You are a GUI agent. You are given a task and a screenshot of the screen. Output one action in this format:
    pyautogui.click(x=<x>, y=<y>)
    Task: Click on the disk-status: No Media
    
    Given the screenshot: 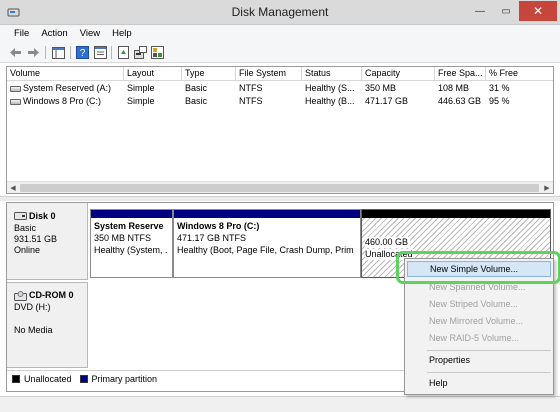 What is the action you would take?
    pyautogui.click(x=33, y=330)
    